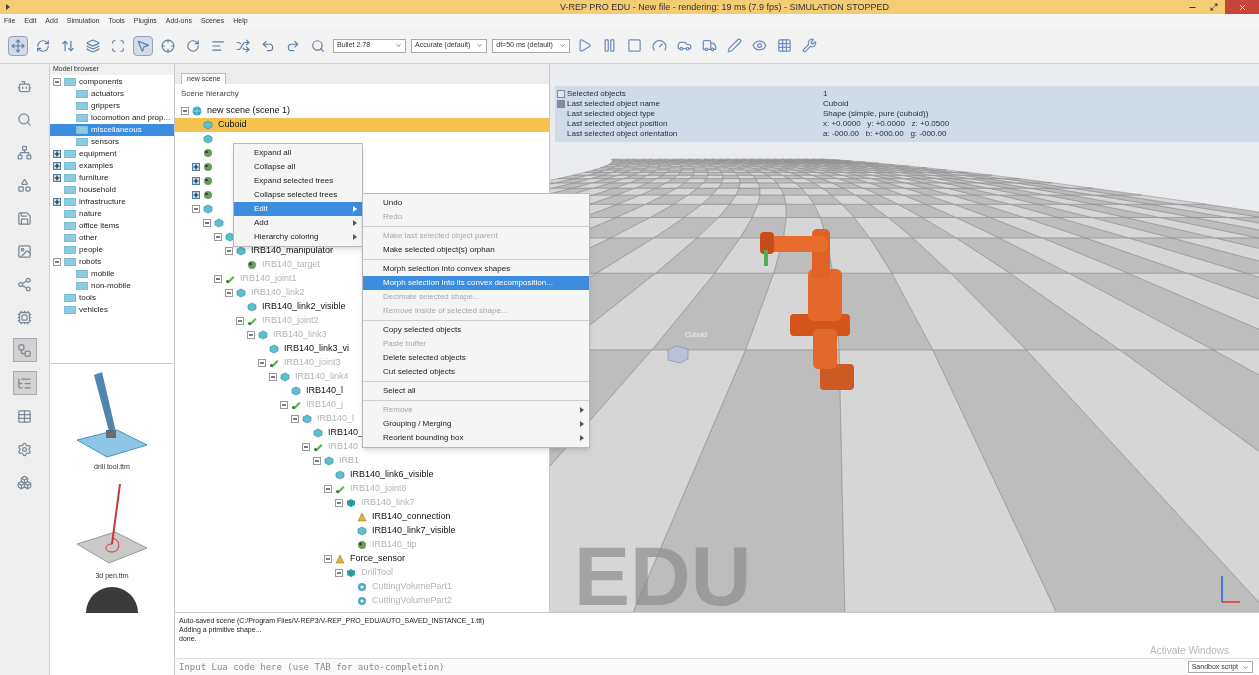  What do you see at coordinates (362, 517) in the screenshot?
I see `sensor-icon` at bounding box center [362, 517].